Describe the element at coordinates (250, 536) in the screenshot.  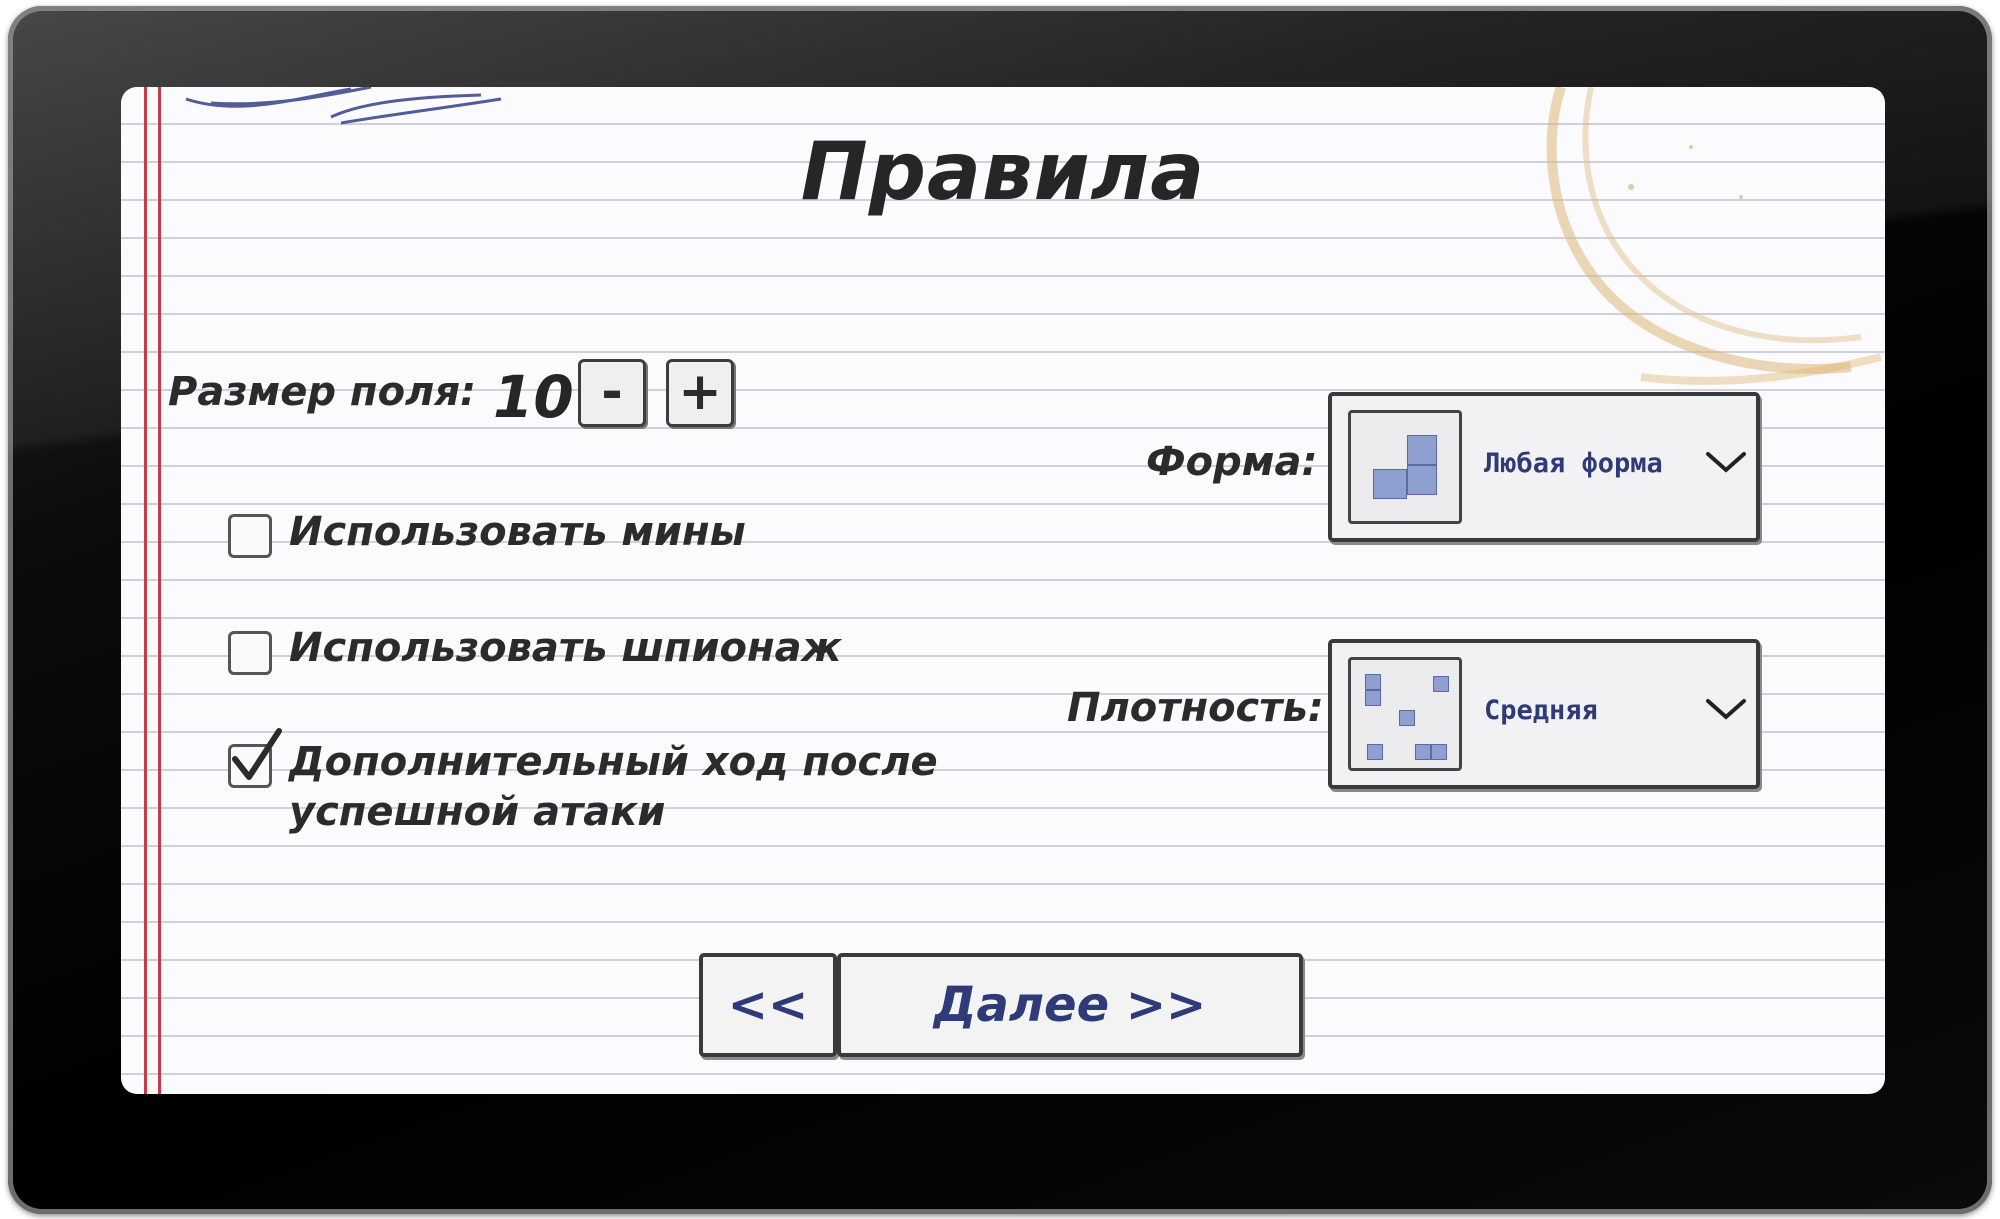
I see `mines-checkbox` at that location.